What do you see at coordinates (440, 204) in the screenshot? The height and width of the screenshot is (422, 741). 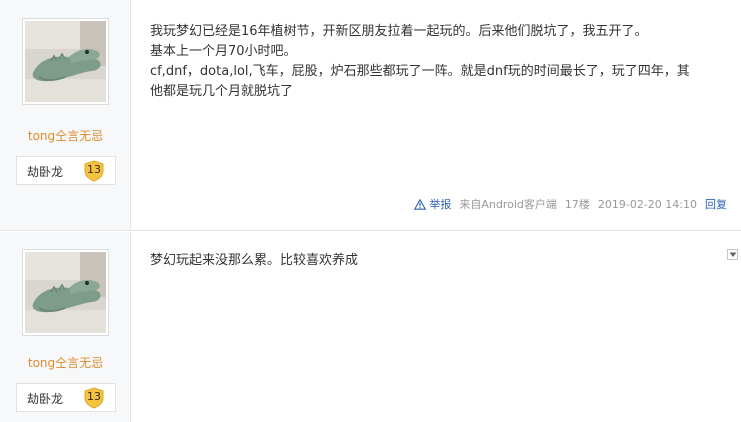 I see `report-label: 举报` at bounding box center [440, 204].